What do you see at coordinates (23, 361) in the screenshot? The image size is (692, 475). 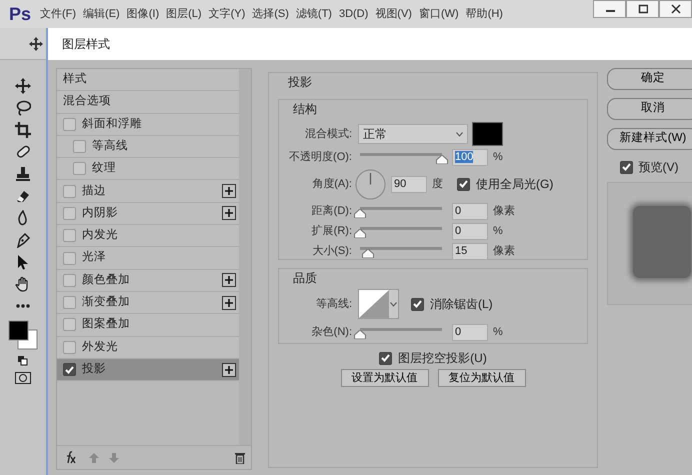 I see `swap-colors-icon` at bounding box center [23, 361].